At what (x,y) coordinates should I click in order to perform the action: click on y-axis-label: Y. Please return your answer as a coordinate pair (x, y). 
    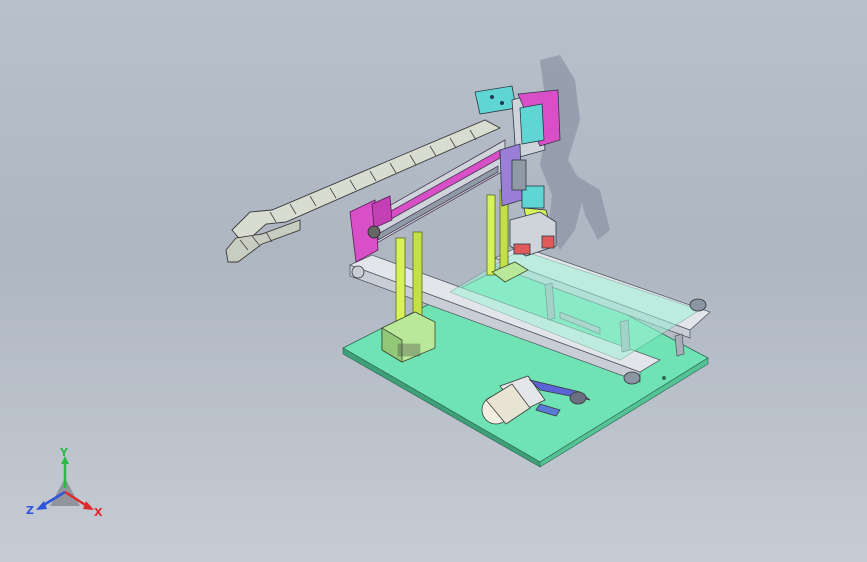
    Looking at the image, I should click on (64, 453).